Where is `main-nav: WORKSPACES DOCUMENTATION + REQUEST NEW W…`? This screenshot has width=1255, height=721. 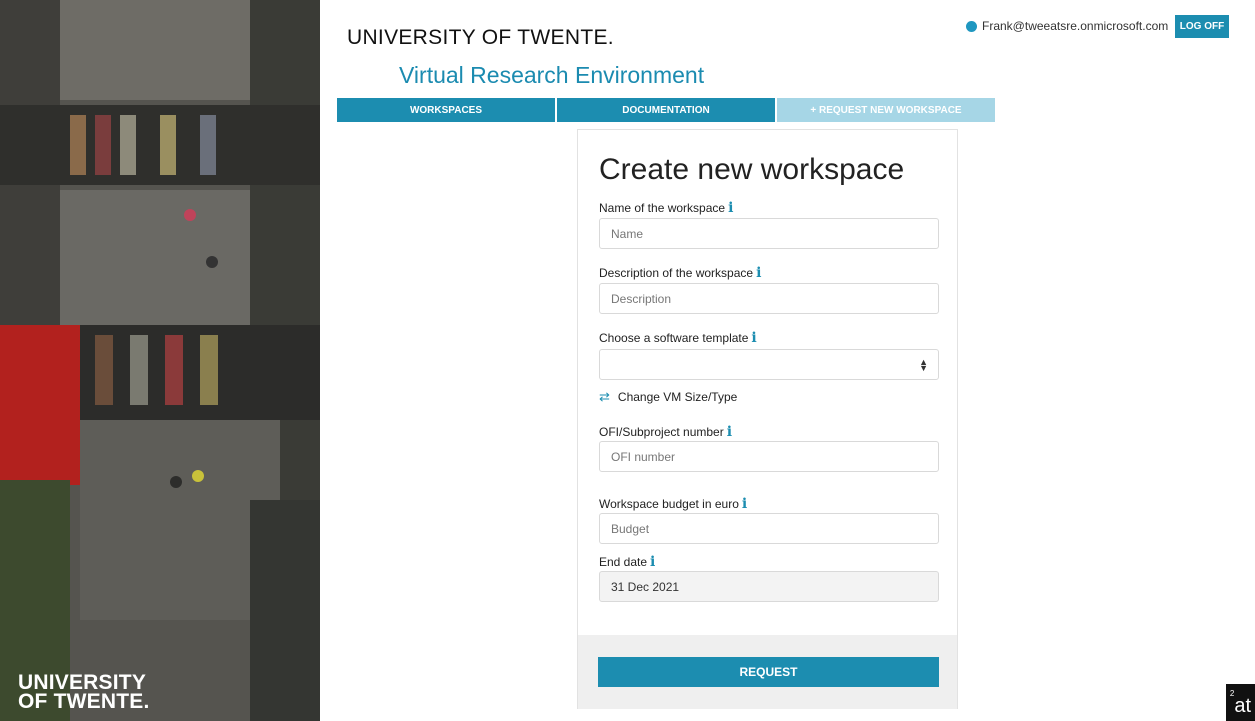
main-nav: WORKSPACES DOCUMENTATION + REQUEST NEW W… is located at coordinates (666, 110).